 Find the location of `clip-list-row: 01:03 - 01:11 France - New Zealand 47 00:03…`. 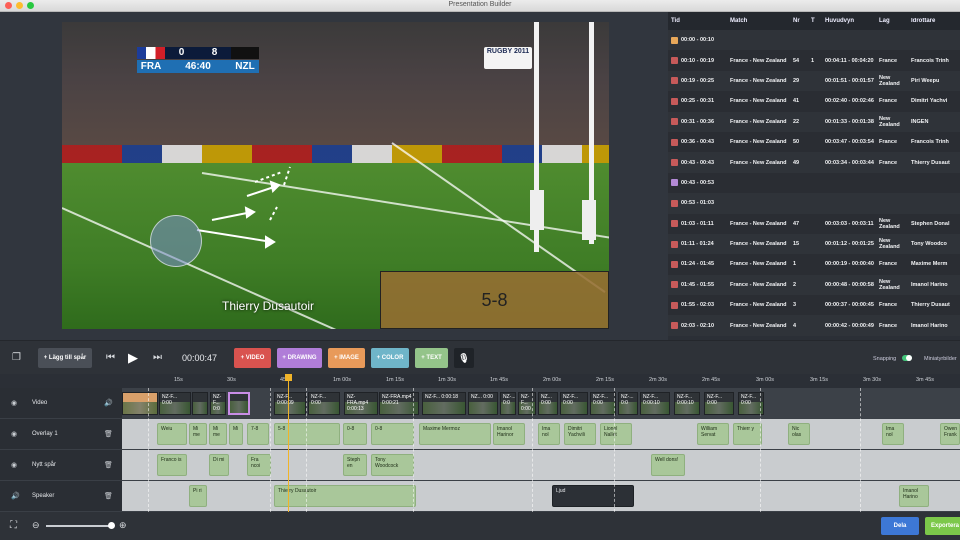

clip-list-row: 01:03 - 01:11 France - New Zealand 47 00:03… is located at coordinates (814, 223).